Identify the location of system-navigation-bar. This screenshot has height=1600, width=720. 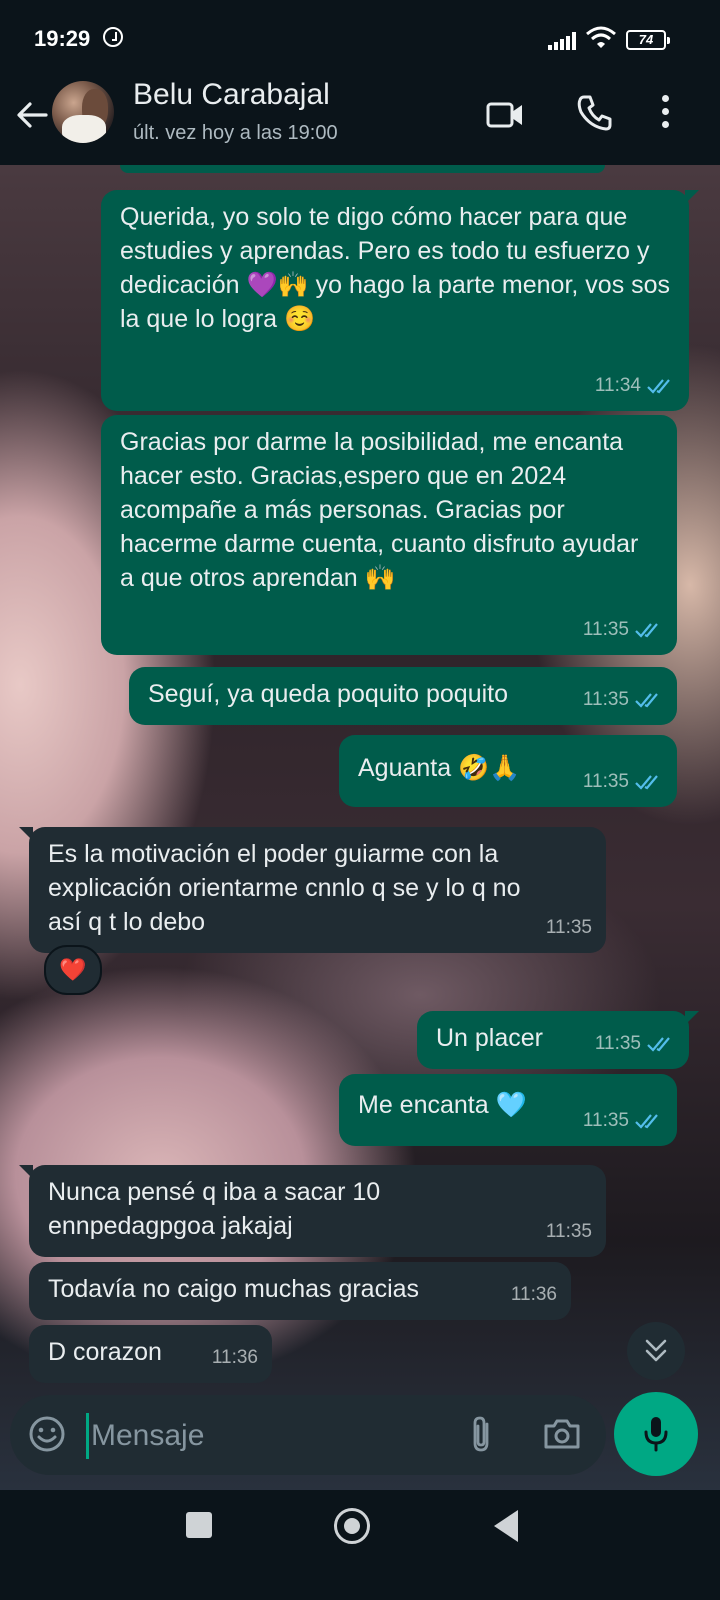
(360, 1545).